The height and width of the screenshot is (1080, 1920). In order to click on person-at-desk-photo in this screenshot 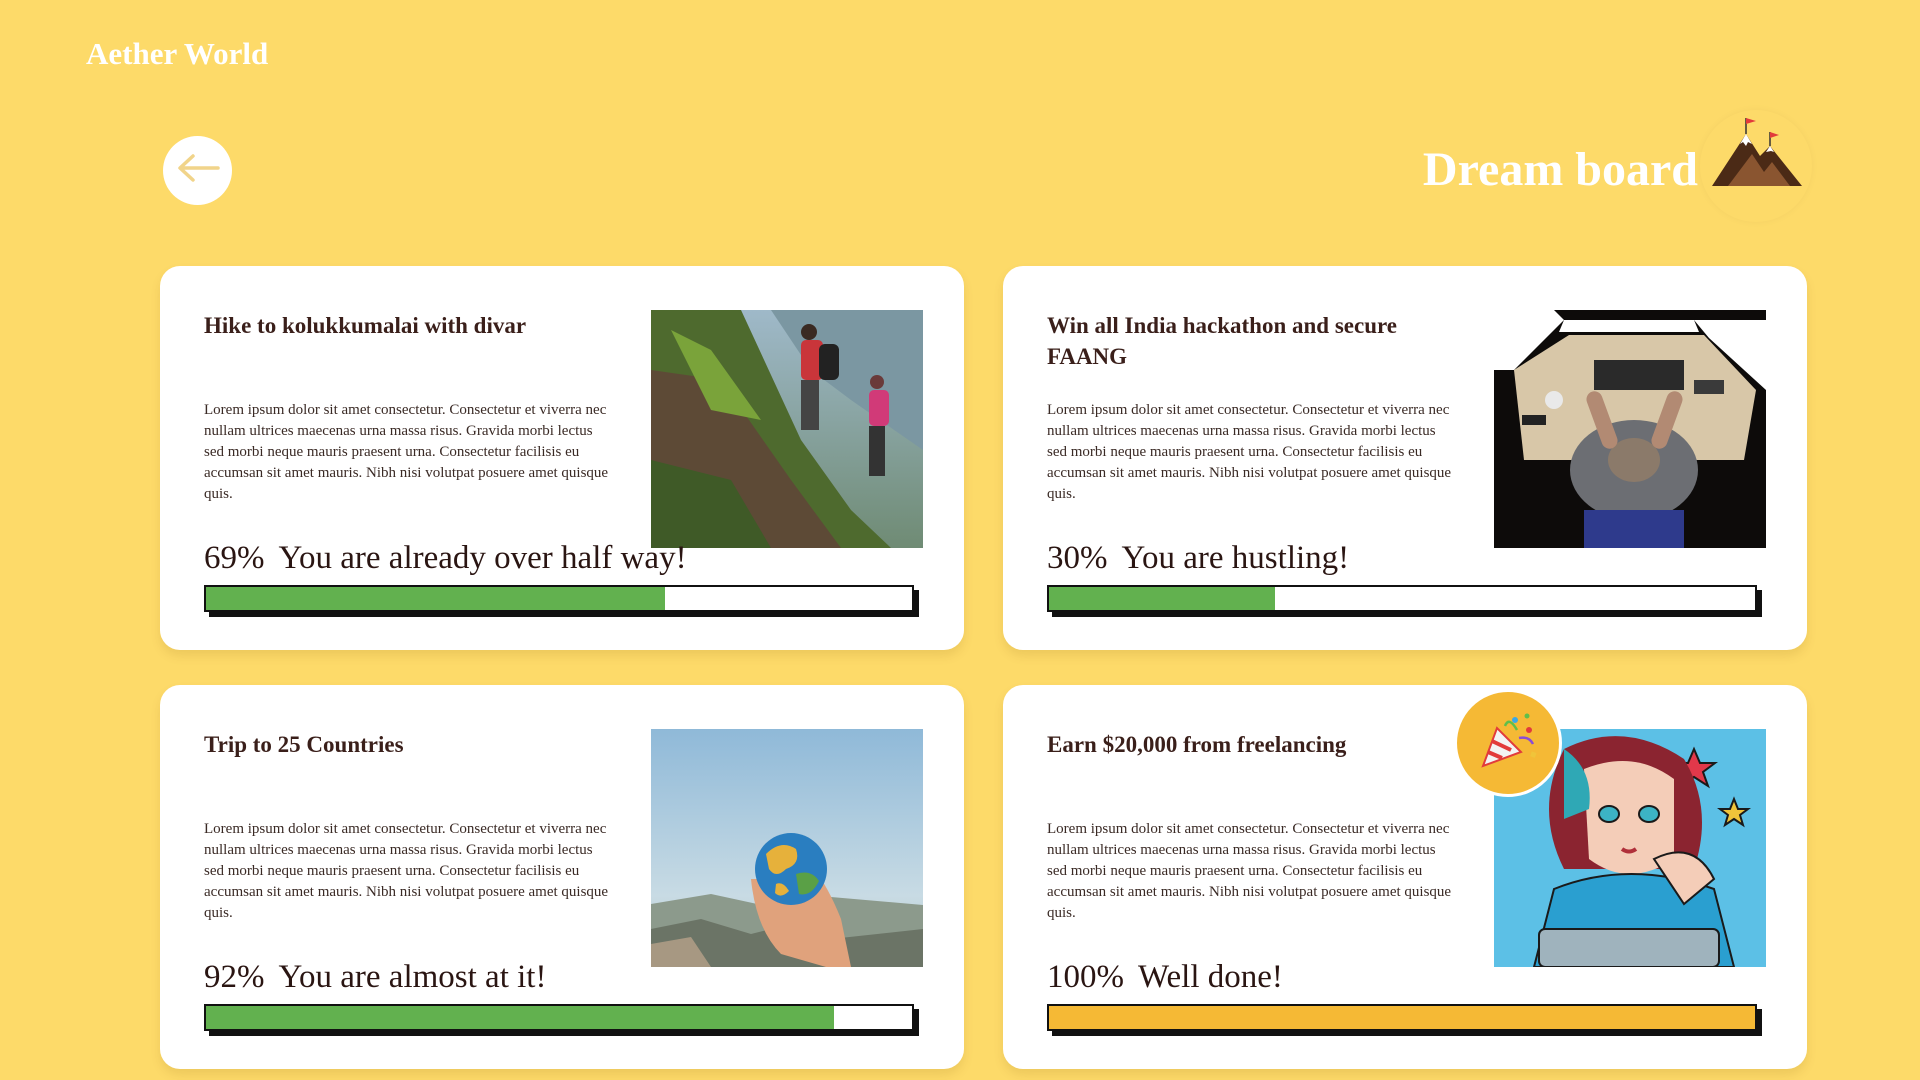, I will do `click(1630, 429)`.